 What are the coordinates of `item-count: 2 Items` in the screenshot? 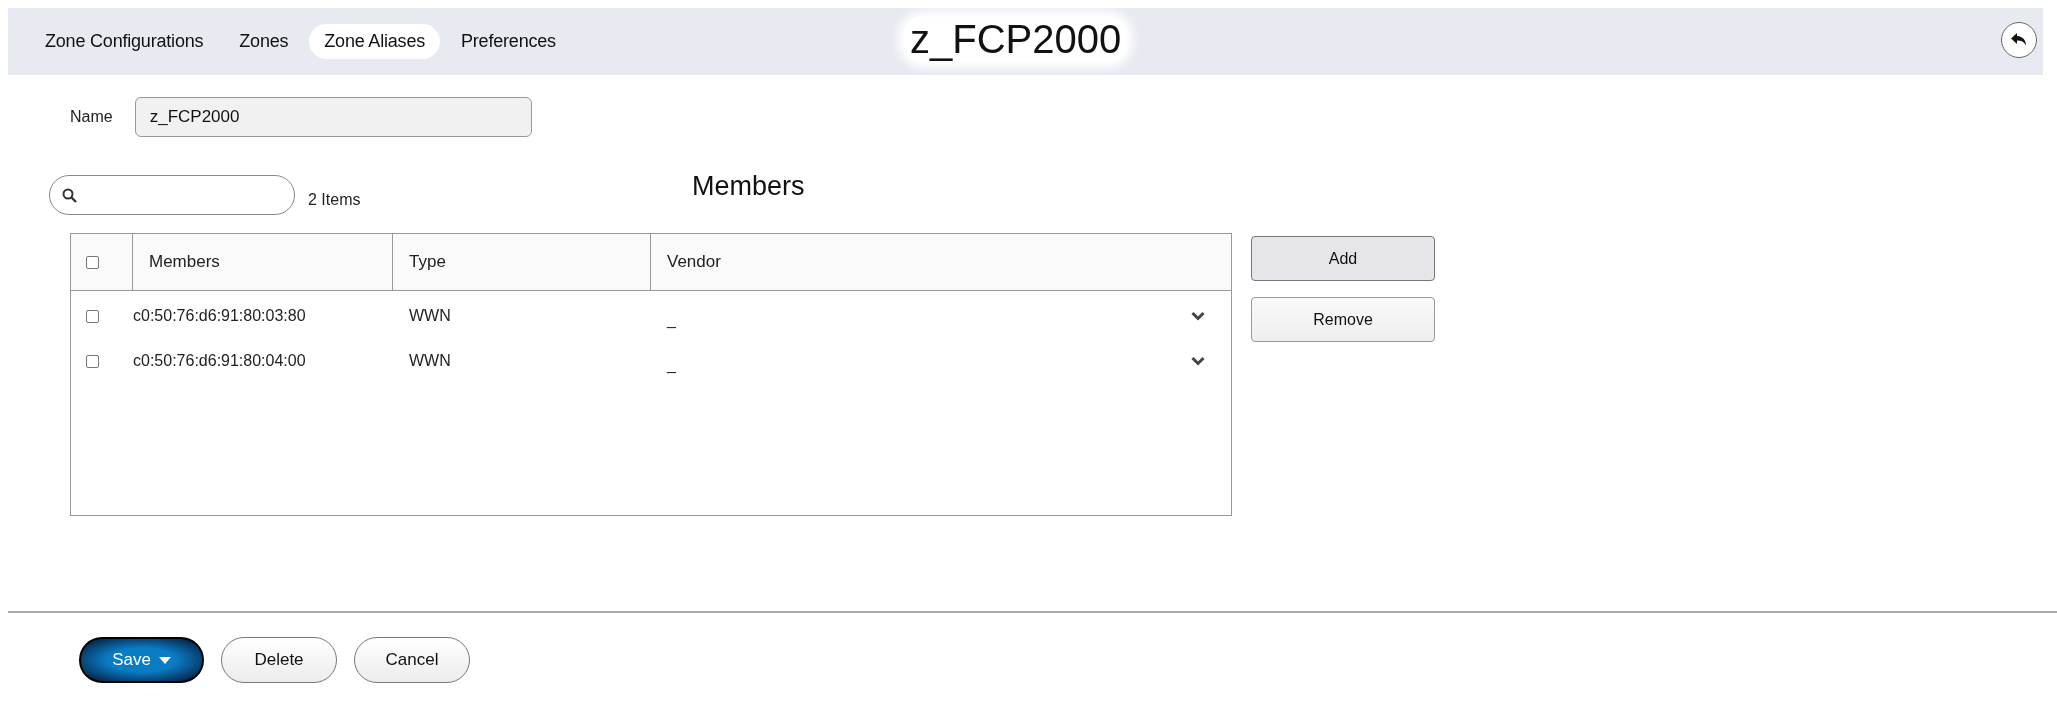 It's located at (334, 200).